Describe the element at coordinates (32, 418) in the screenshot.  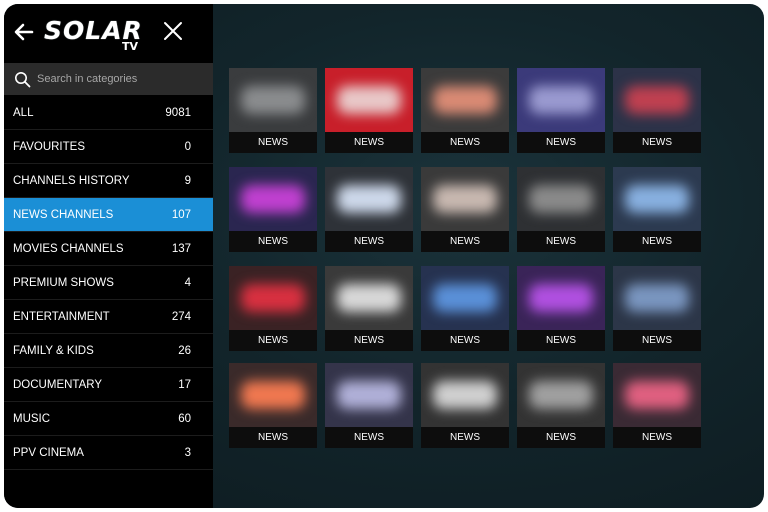
I see `category-label: MUSIC` at that location.